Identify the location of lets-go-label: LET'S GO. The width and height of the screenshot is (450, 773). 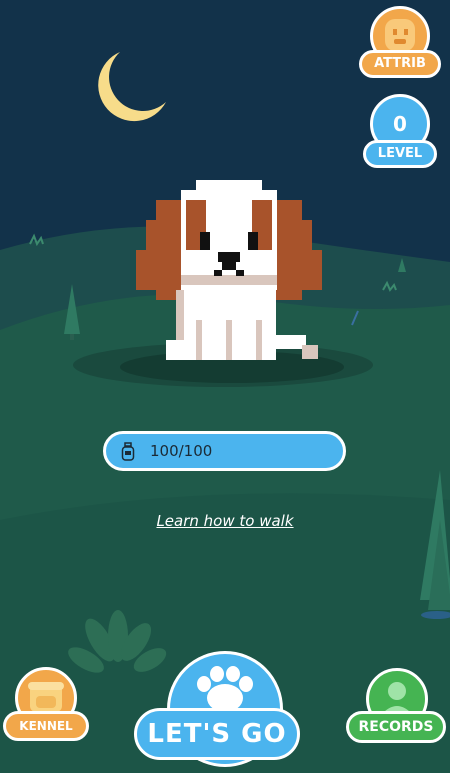
(217, 734).